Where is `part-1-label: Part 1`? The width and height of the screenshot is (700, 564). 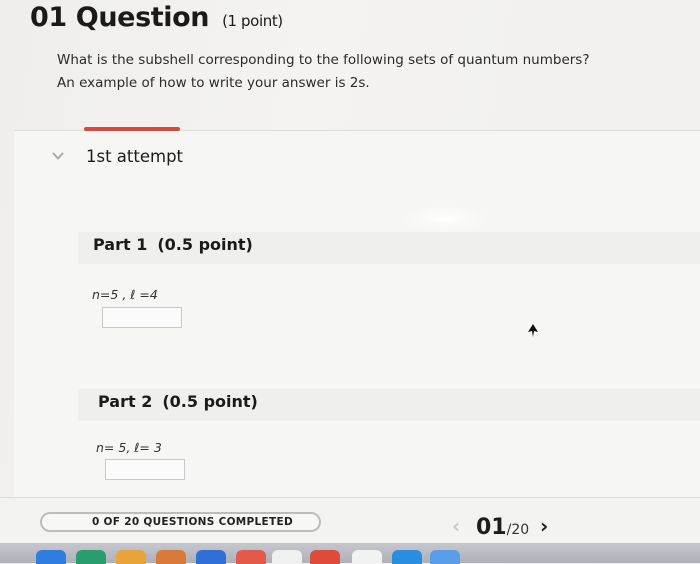 part-1-label: Part 1 is located at coordinates (120, 244).